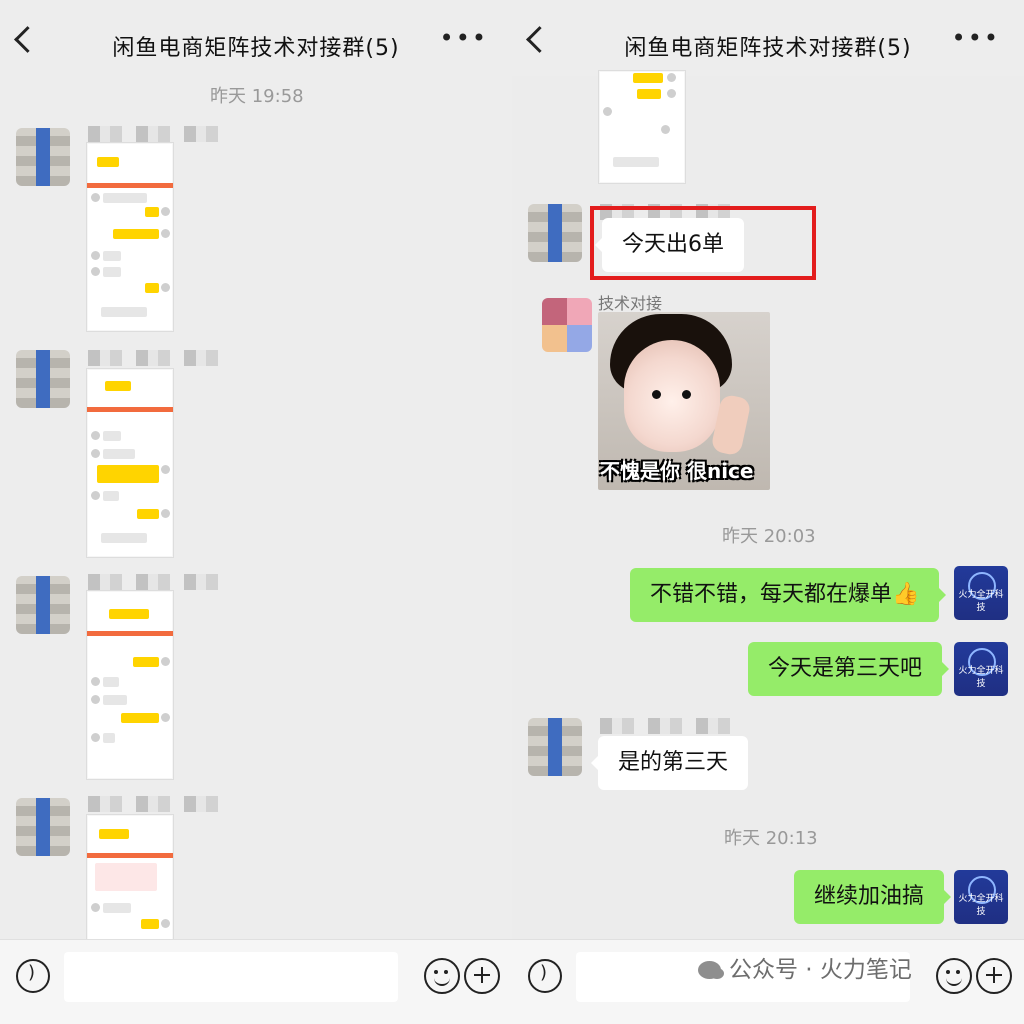 The image size is (1024, 1024). What do you see at coordinates (820, 970) in the screenshot?
I see `watermark-text: 公众号 · 火力笔记` at bounding box center [820, 970].